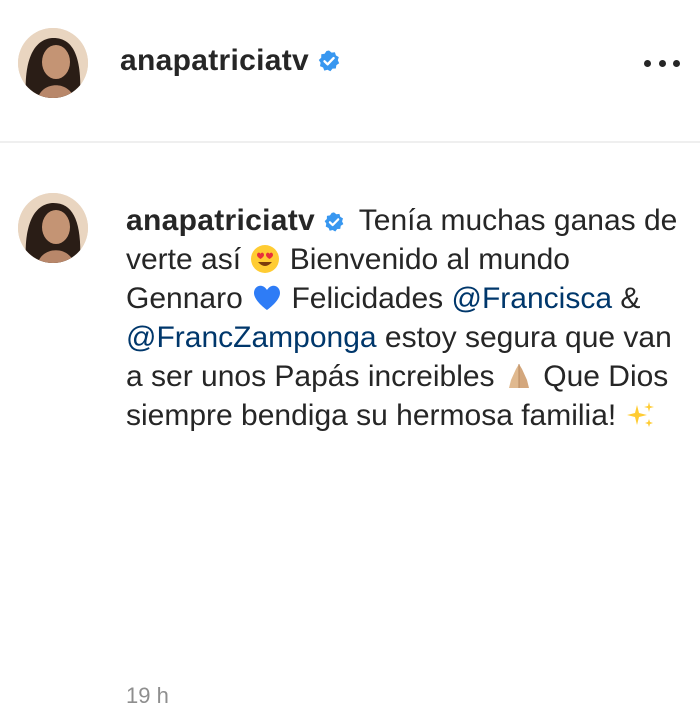  Describe the element at coordinates (532, 298) in the screenshot. I see `mention-link: @Francisca` at that location.